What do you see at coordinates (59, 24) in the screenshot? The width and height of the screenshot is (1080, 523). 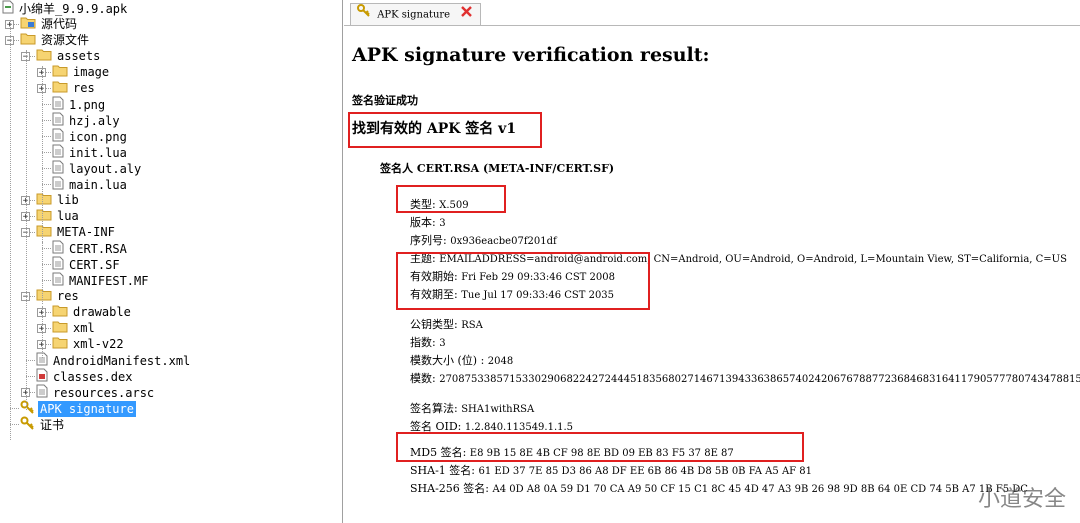 I see `tree-item-label: 源代码` at bounding box center [59, 24].